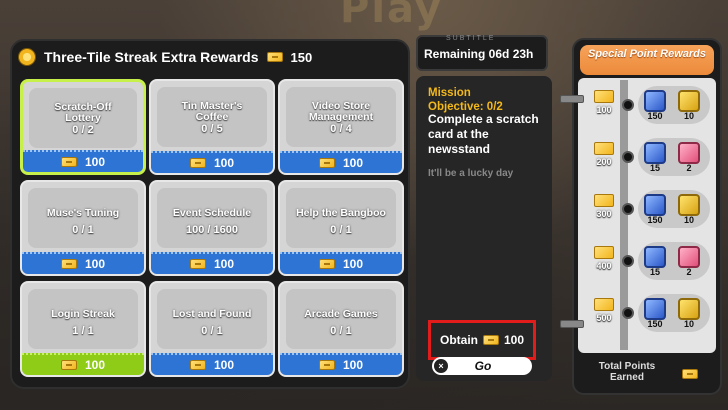  Describe the element at coordinates (212, 213) in the screenshot. I see `task-name: Event Schedule` at that location.